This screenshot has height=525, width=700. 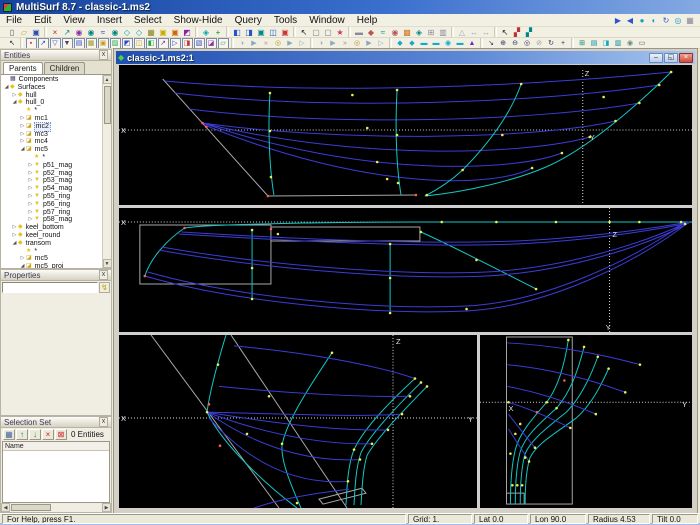 What do you see at coordinates (551, 43) in the screenshot?
I see `rotate-view-icon: ↻` at bounding box center [551, 43].